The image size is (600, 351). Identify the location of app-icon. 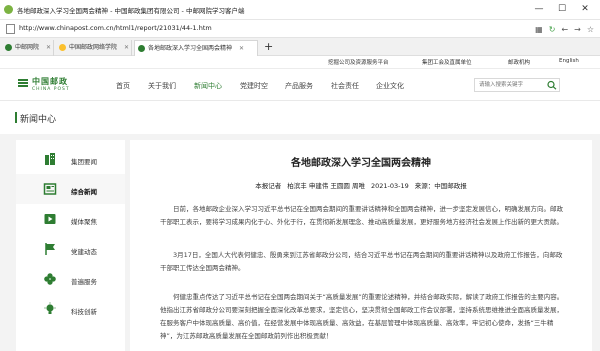
(8, 9).